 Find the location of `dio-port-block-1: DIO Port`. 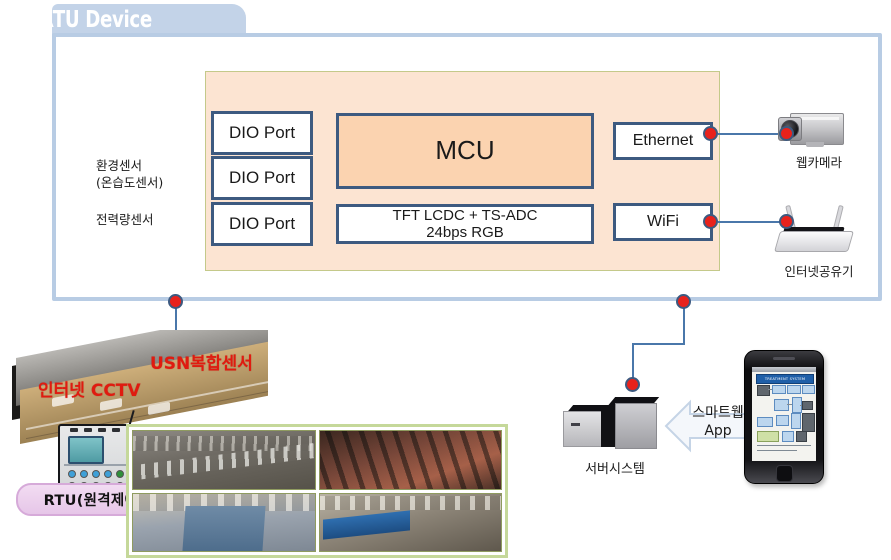

dio-port-block-1: DIO Port is located at coordinates (262, 133).